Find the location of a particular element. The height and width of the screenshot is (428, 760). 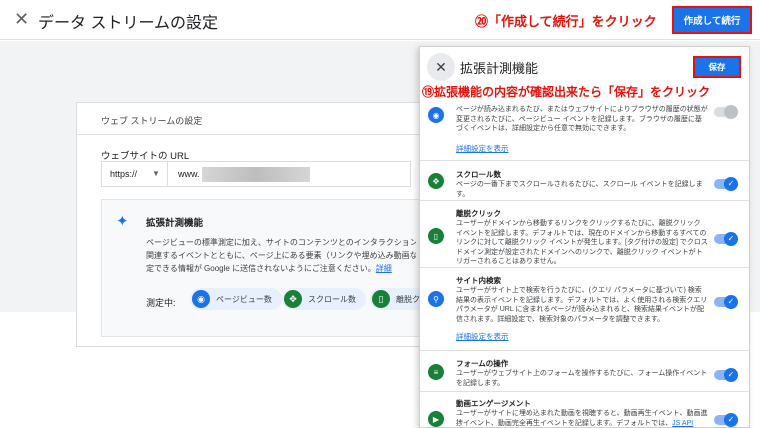

chip-scrolls: ✥ スクロール数 is located at coordinates (324, 299).